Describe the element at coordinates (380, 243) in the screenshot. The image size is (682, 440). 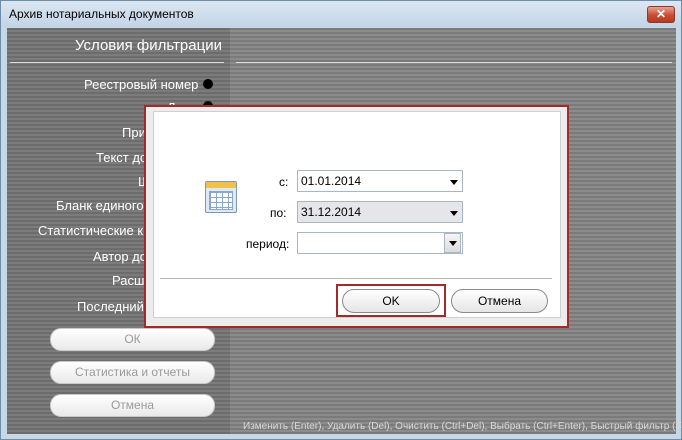
I see `period-select` at that location.